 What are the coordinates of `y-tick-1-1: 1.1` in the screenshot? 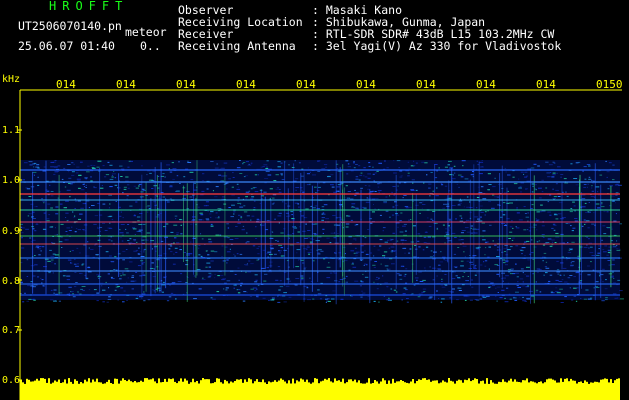 It's located at (11, 130).